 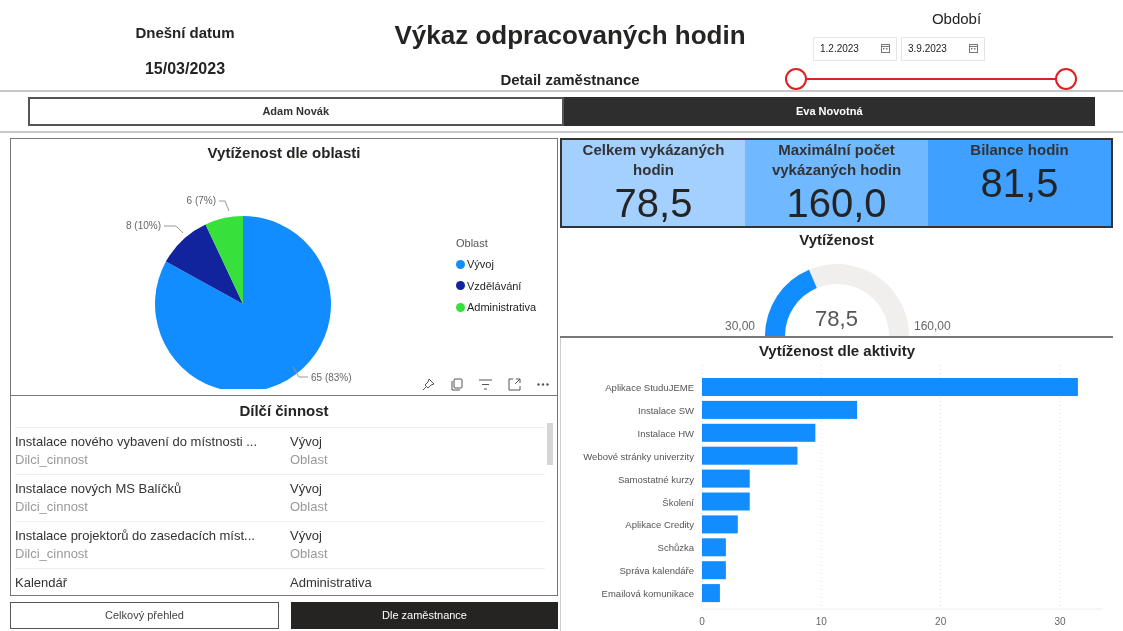 I want to click on page-button: Celkový přehled, so click(x=144, y=615).